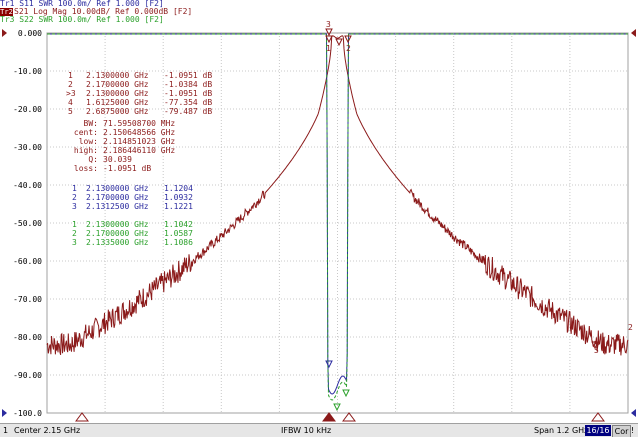 The height and width of the screenshot is (437, 638). I want to click on y-tick-label: -70.00, so click(27, 299).